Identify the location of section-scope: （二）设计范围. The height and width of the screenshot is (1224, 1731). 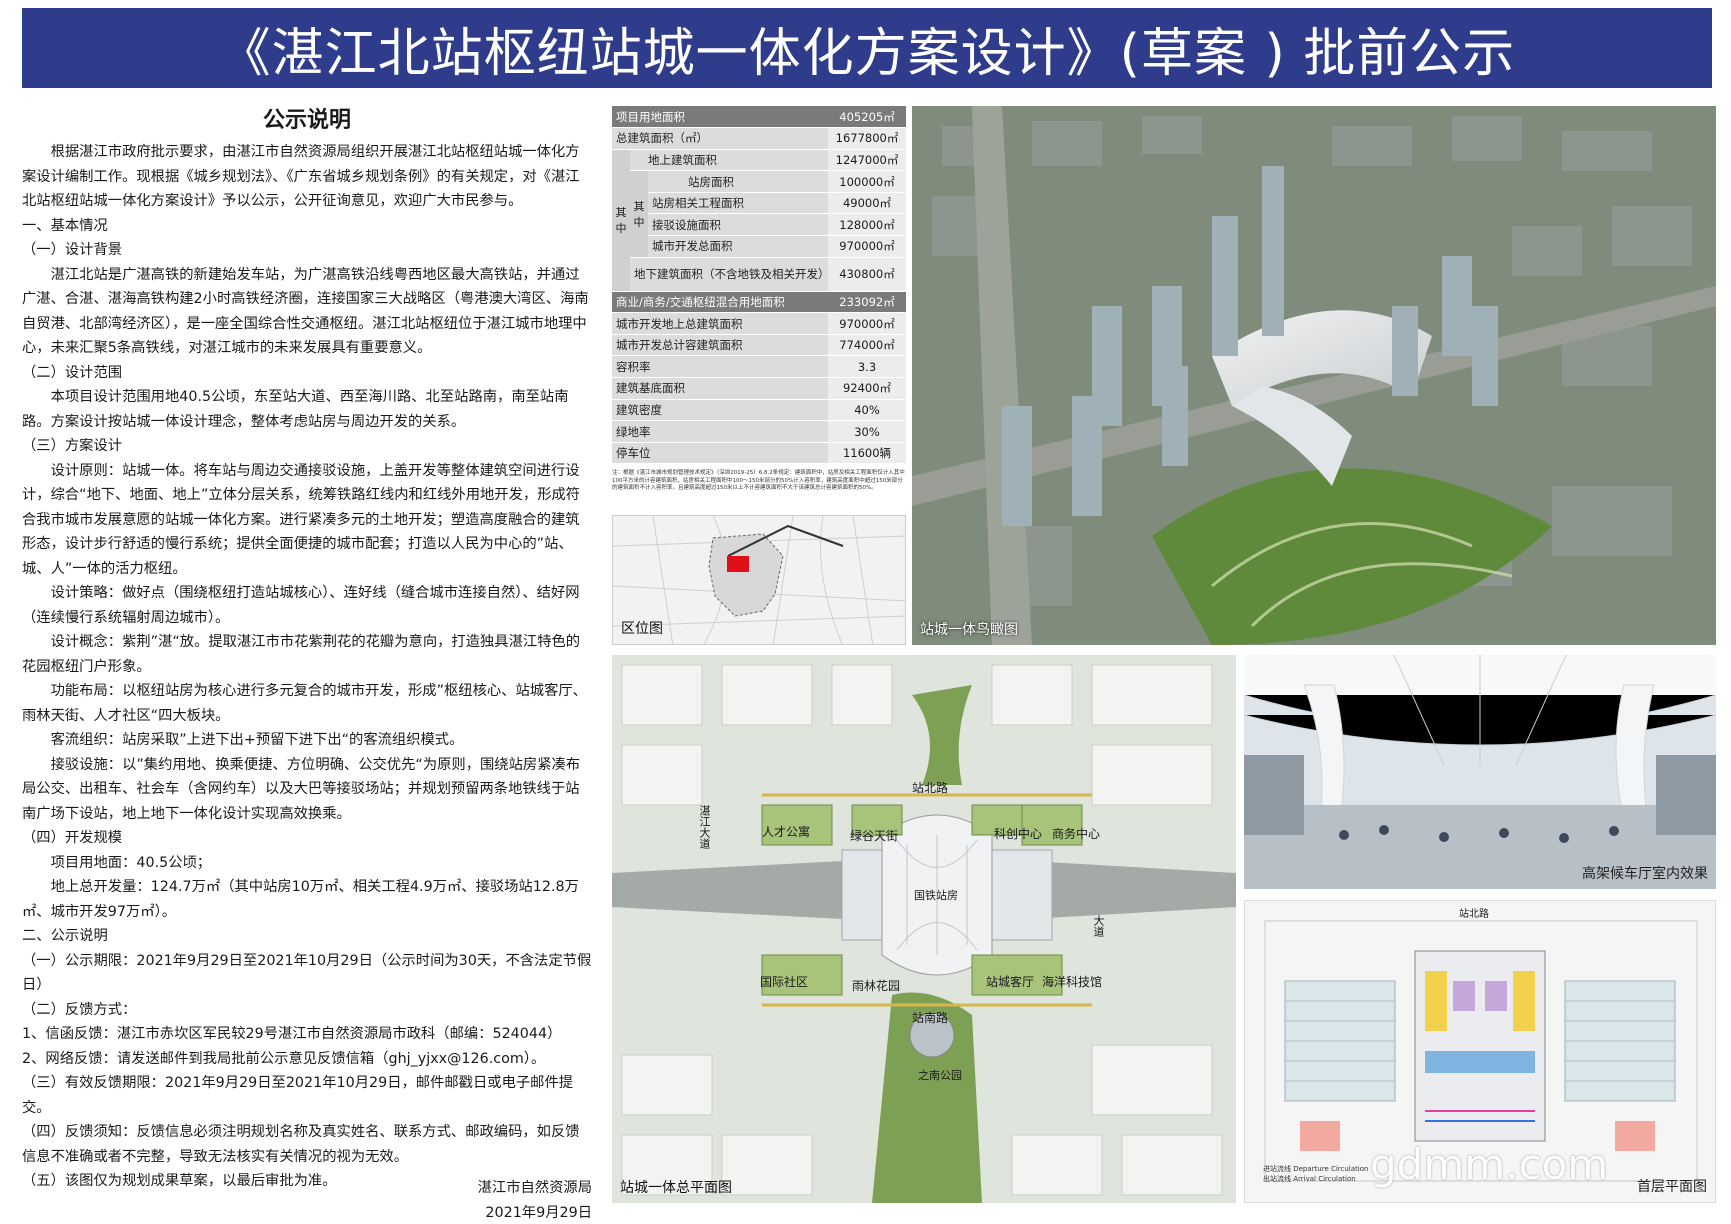
(72, 372).